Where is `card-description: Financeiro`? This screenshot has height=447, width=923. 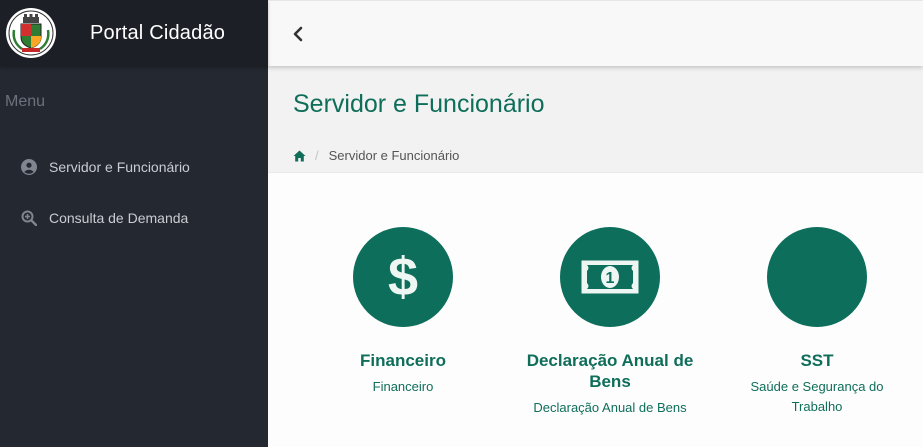 card-description: Financeiro is located at coordinates (403, 386).